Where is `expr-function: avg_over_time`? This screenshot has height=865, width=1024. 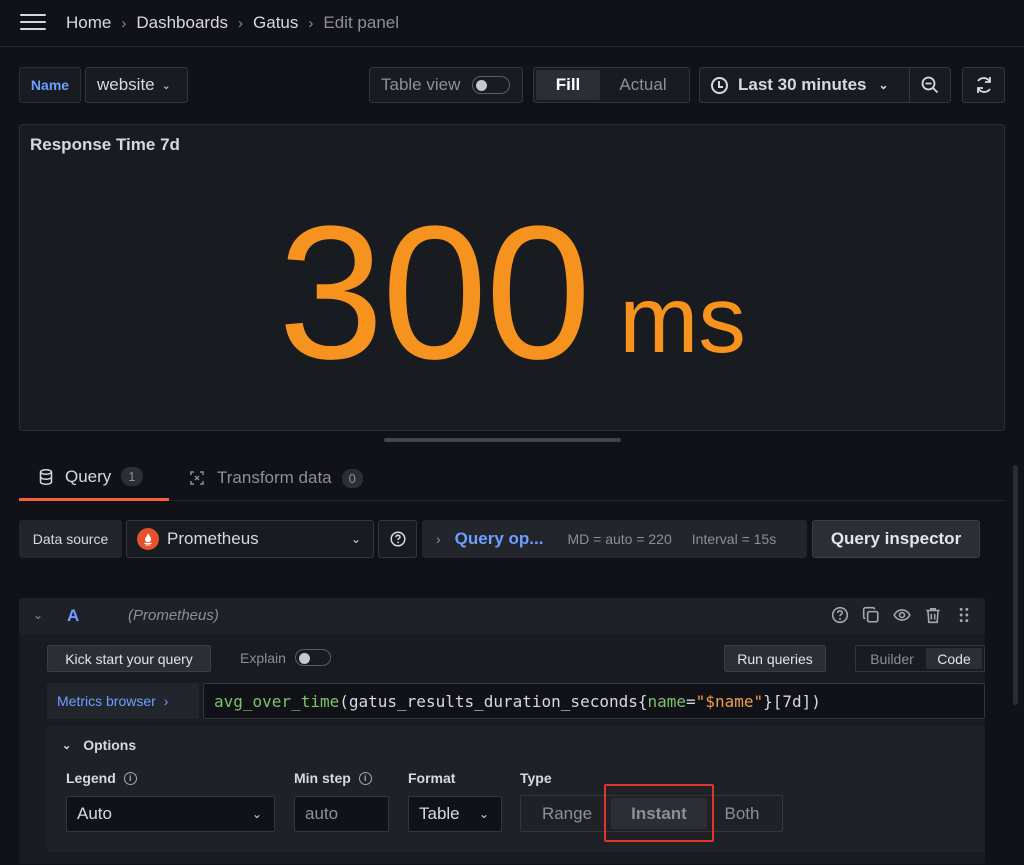
expr-function: avg_over_time is located at coordinates (277, 701).